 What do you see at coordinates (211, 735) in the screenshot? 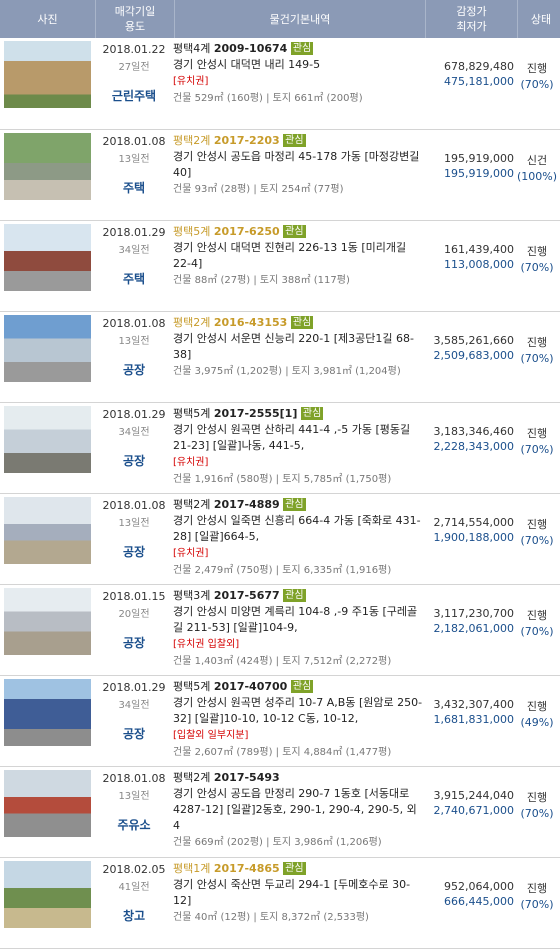
I see `warning-tag: [입찰외 일부지분]` at bounding box center [211, 735].